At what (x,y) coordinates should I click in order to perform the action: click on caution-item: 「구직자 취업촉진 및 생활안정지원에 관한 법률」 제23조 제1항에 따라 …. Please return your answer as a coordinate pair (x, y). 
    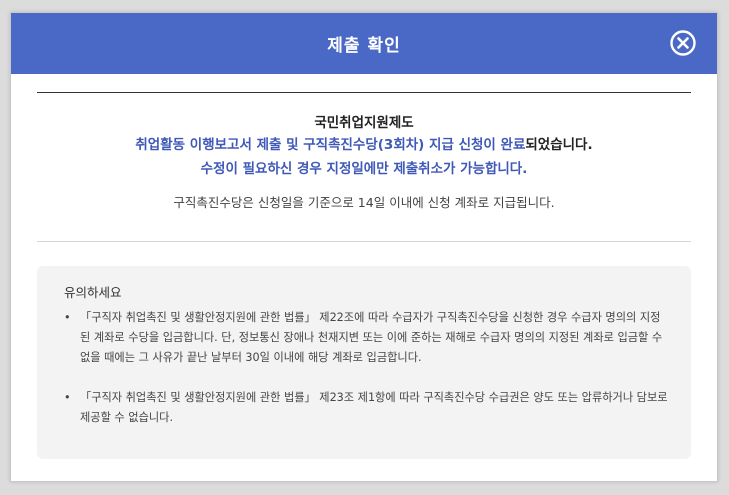
    Looking at the image, I should click on (366, 408).